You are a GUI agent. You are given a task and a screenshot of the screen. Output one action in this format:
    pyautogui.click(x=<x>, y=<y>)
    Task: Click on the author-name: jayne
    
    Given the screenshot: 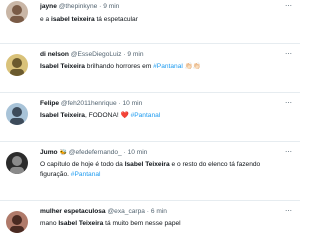 What is the action you would take?
    pyautogui.click(x=48, y=6)
    